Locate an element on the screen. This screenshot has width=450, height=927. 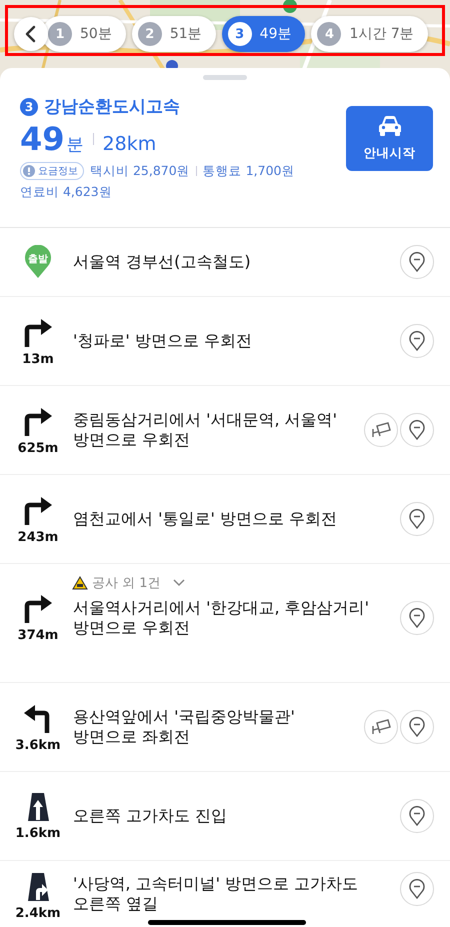
step-instruction: '사당역, 고속터미널' 방면으로 고가차도 오른쪽 옆길 is located at coordinates (216, 893).